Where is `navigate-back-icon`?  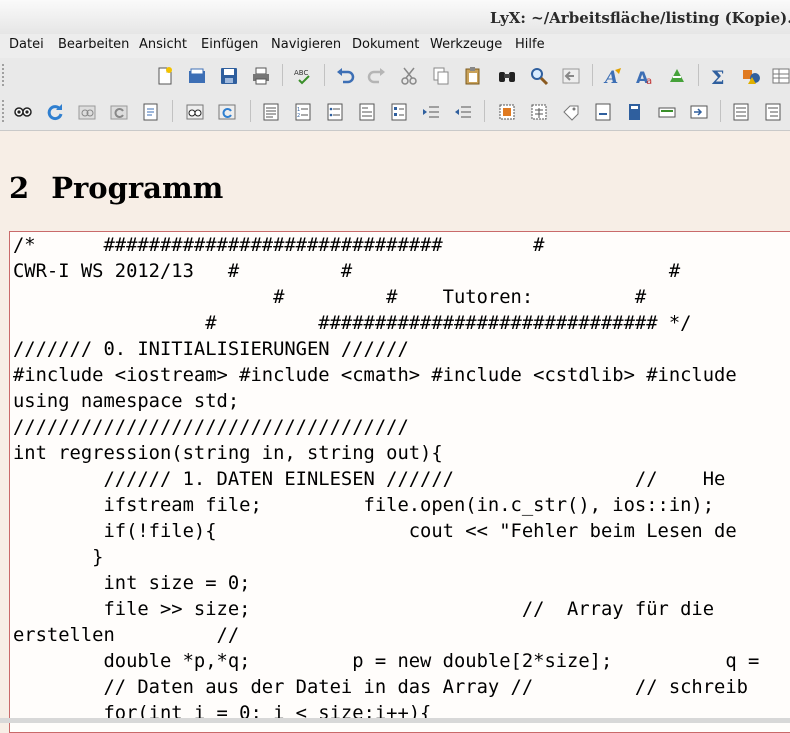
navigate-back-icon is located at coordinates (571, 76).